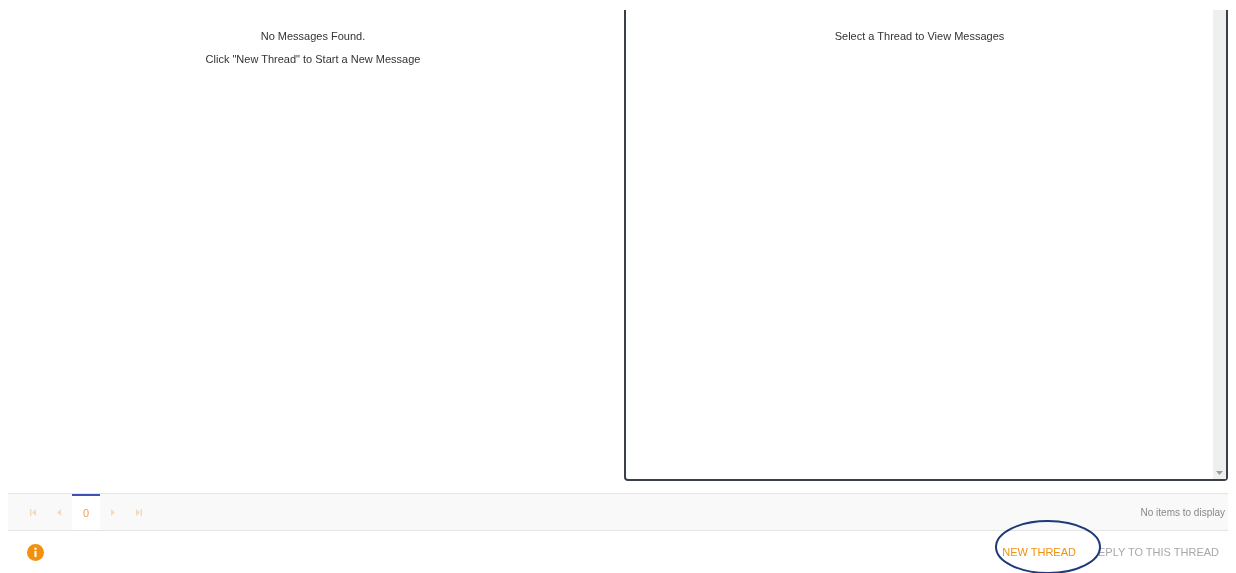 This screenshot has width=1236, height=573. What do you see at coordinates (139, 512) in the screenshot?
I see `last-page-icon` at bounding box center [139, 512].